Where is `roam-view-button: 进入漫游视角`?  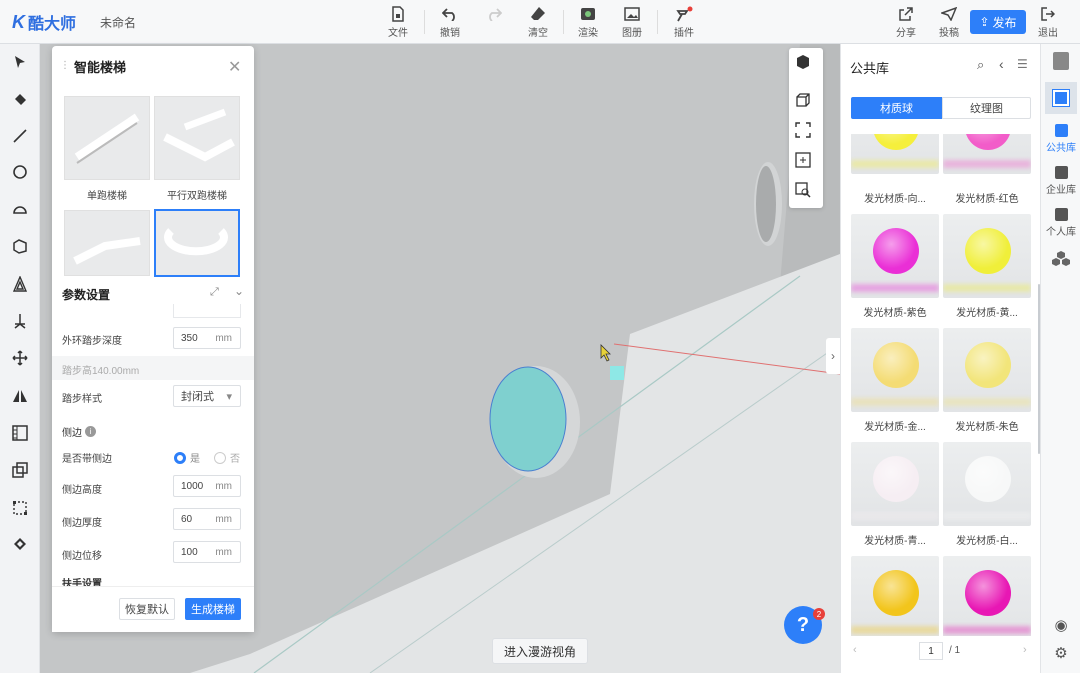 roam-view-button: 进入漫游视角 is located at coordinates (540, 651).